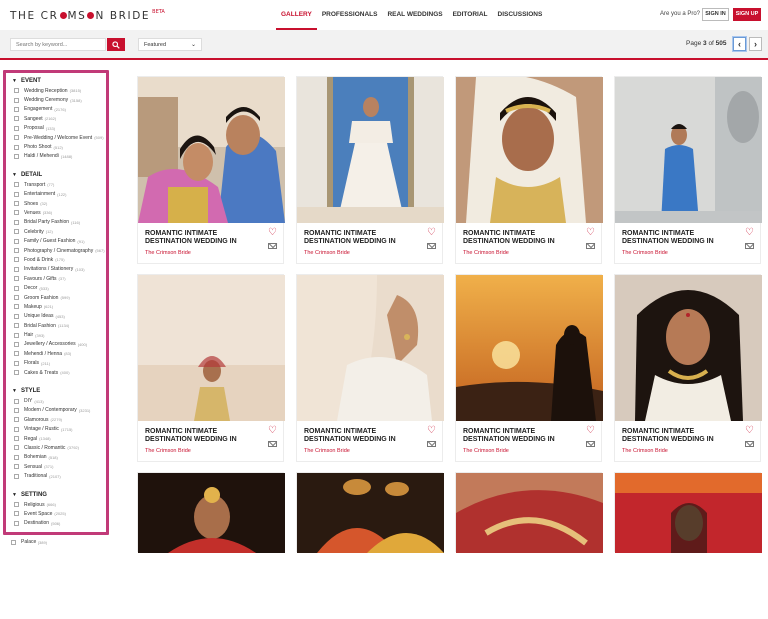 The width and height of the screenshot is (768, 619). What do you see at coordinates (59, 419) in the screenshot?
I see `filter-option: Glamorous (2279)` at bounding box center [59, 419].